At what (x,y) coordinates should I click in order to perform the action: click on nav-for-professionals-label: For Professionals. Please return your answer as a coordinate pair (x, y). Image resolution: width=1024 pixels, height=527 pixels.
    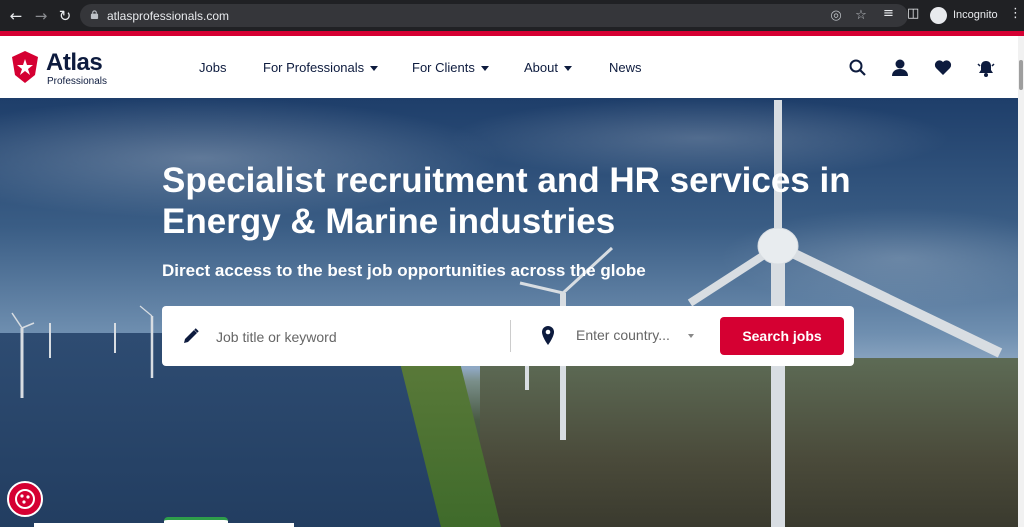
    Looking at the image, I should click on (314, 67).